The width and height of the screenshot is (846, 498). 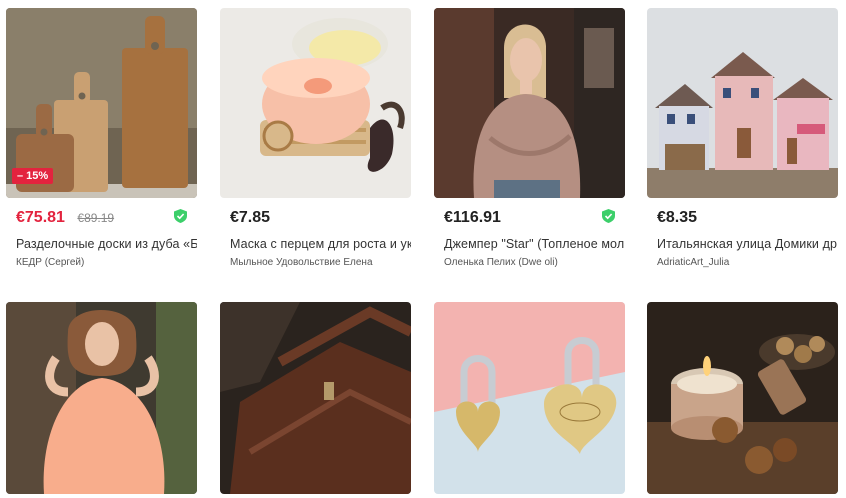 I want to click on product-image-pepper-hair-mask, so click(x=315, y=103).